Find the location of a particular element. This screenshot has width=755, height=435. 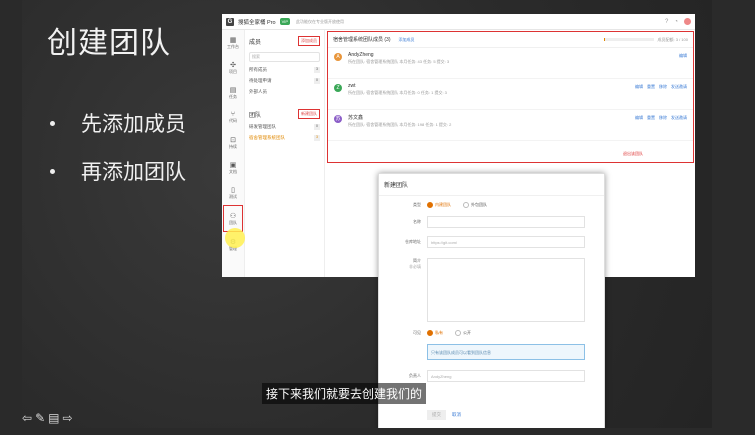

member-name: AndyZheng is located at coordinates (361, 55).